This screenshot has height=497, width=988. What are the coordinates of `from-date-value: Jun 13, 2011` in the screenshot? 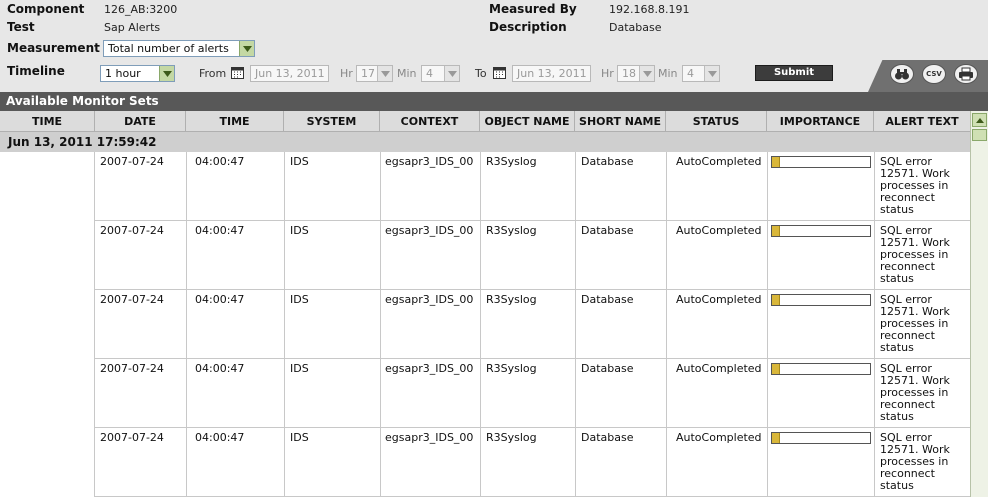 It's located at (290, 73).